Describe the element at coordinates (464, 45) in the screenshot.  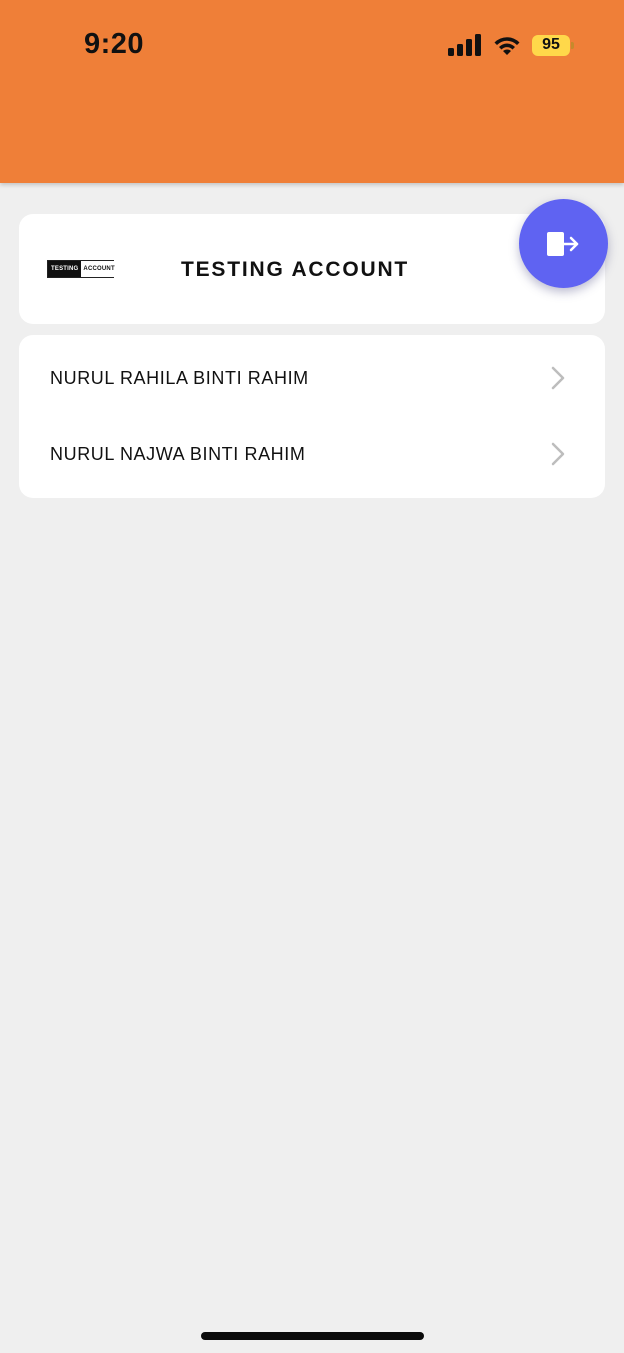
I see `signal-icon` at that location.